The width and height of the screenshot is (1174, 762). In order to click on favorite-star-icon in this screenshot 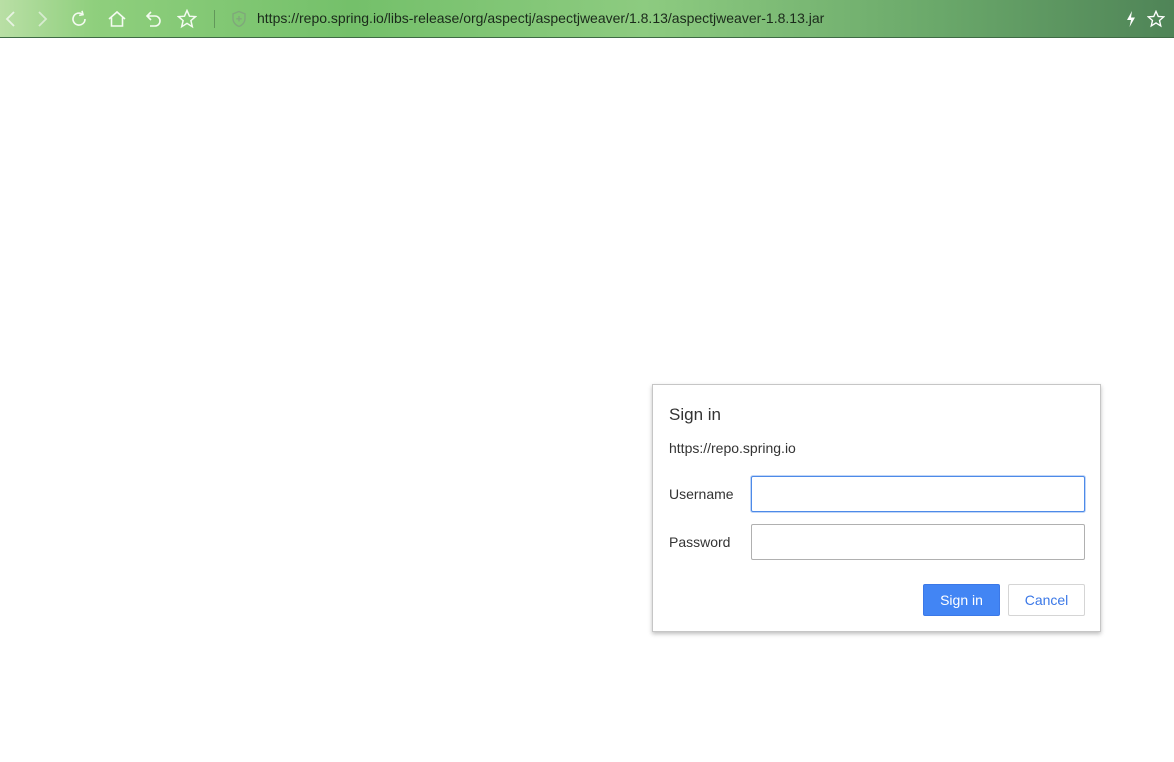, I will do `click(1156, 19)`.